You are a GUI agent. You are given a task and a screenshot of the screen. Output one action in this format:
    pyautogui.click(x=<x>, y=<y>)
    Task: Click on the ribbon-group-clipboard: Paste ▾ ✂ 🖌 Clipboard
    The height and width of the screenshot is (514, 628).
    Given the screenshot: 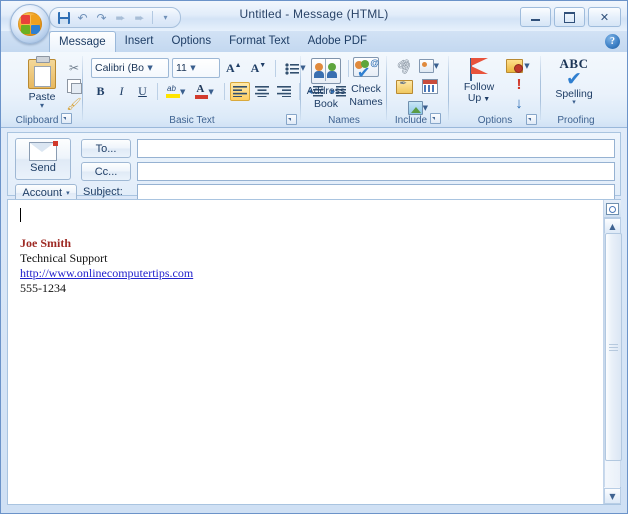 What is the action you would take?
    pyautogui.click(x=44, y=89)
    